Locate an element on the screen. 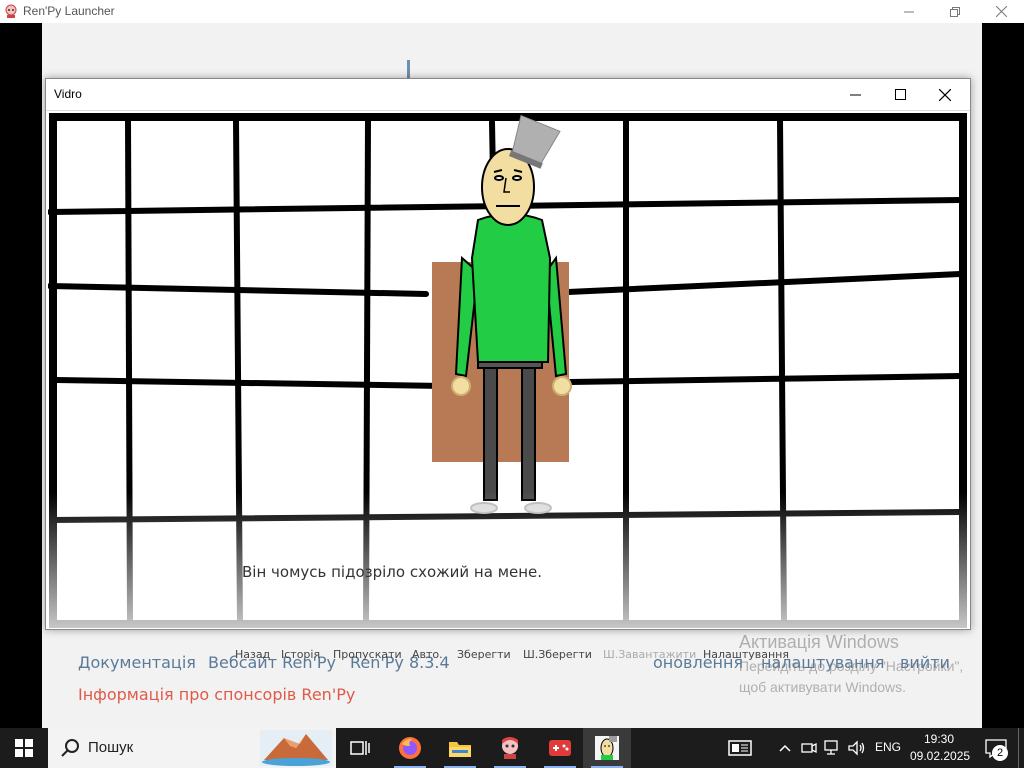 The width and height of the screenshot is (1024, 768). volume-button is located at coordinates (857, 748).